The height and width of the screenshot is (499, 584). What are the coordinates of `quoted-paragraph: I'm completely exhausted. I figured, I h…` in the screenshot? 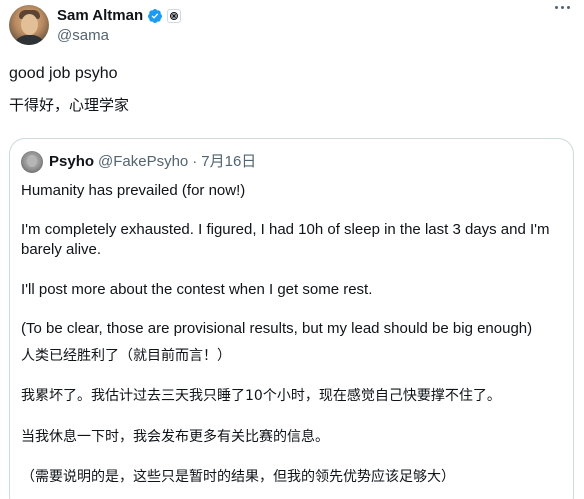 It's located at (285, 229).